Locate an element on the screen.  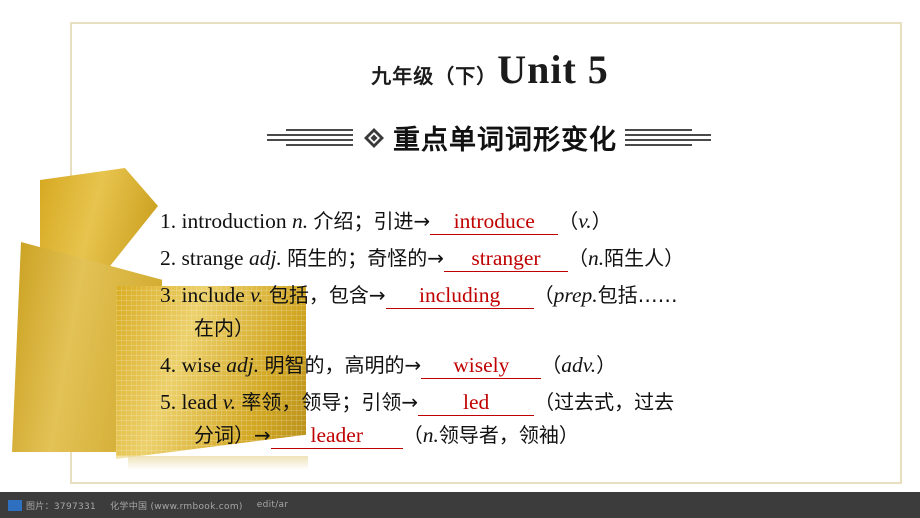
section-banner-title: 重点单词词形变化 is located at coordinates (505, 140).